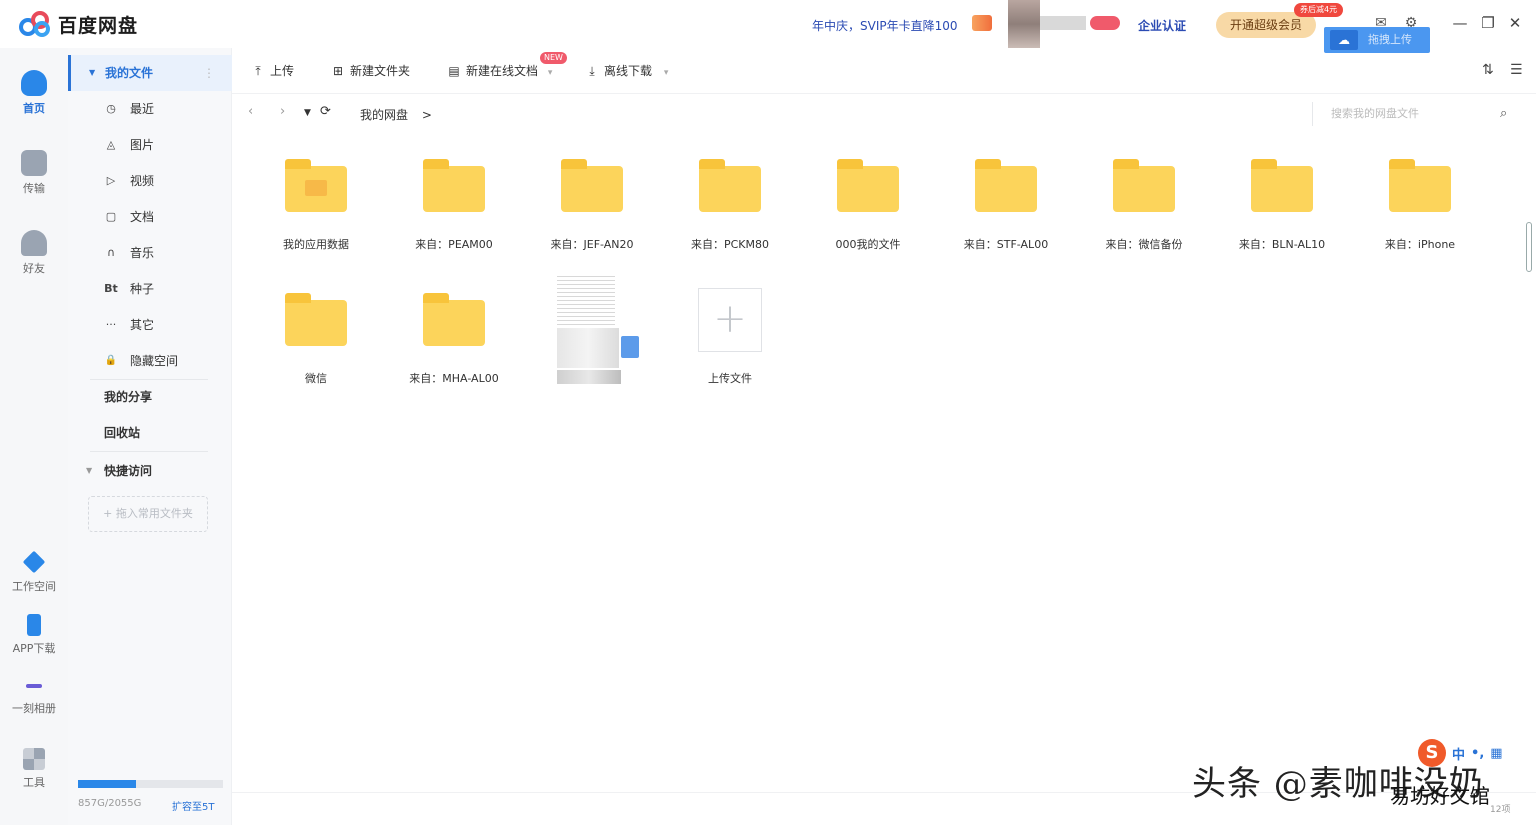  I want to click on avatar, so click(1024, 24).